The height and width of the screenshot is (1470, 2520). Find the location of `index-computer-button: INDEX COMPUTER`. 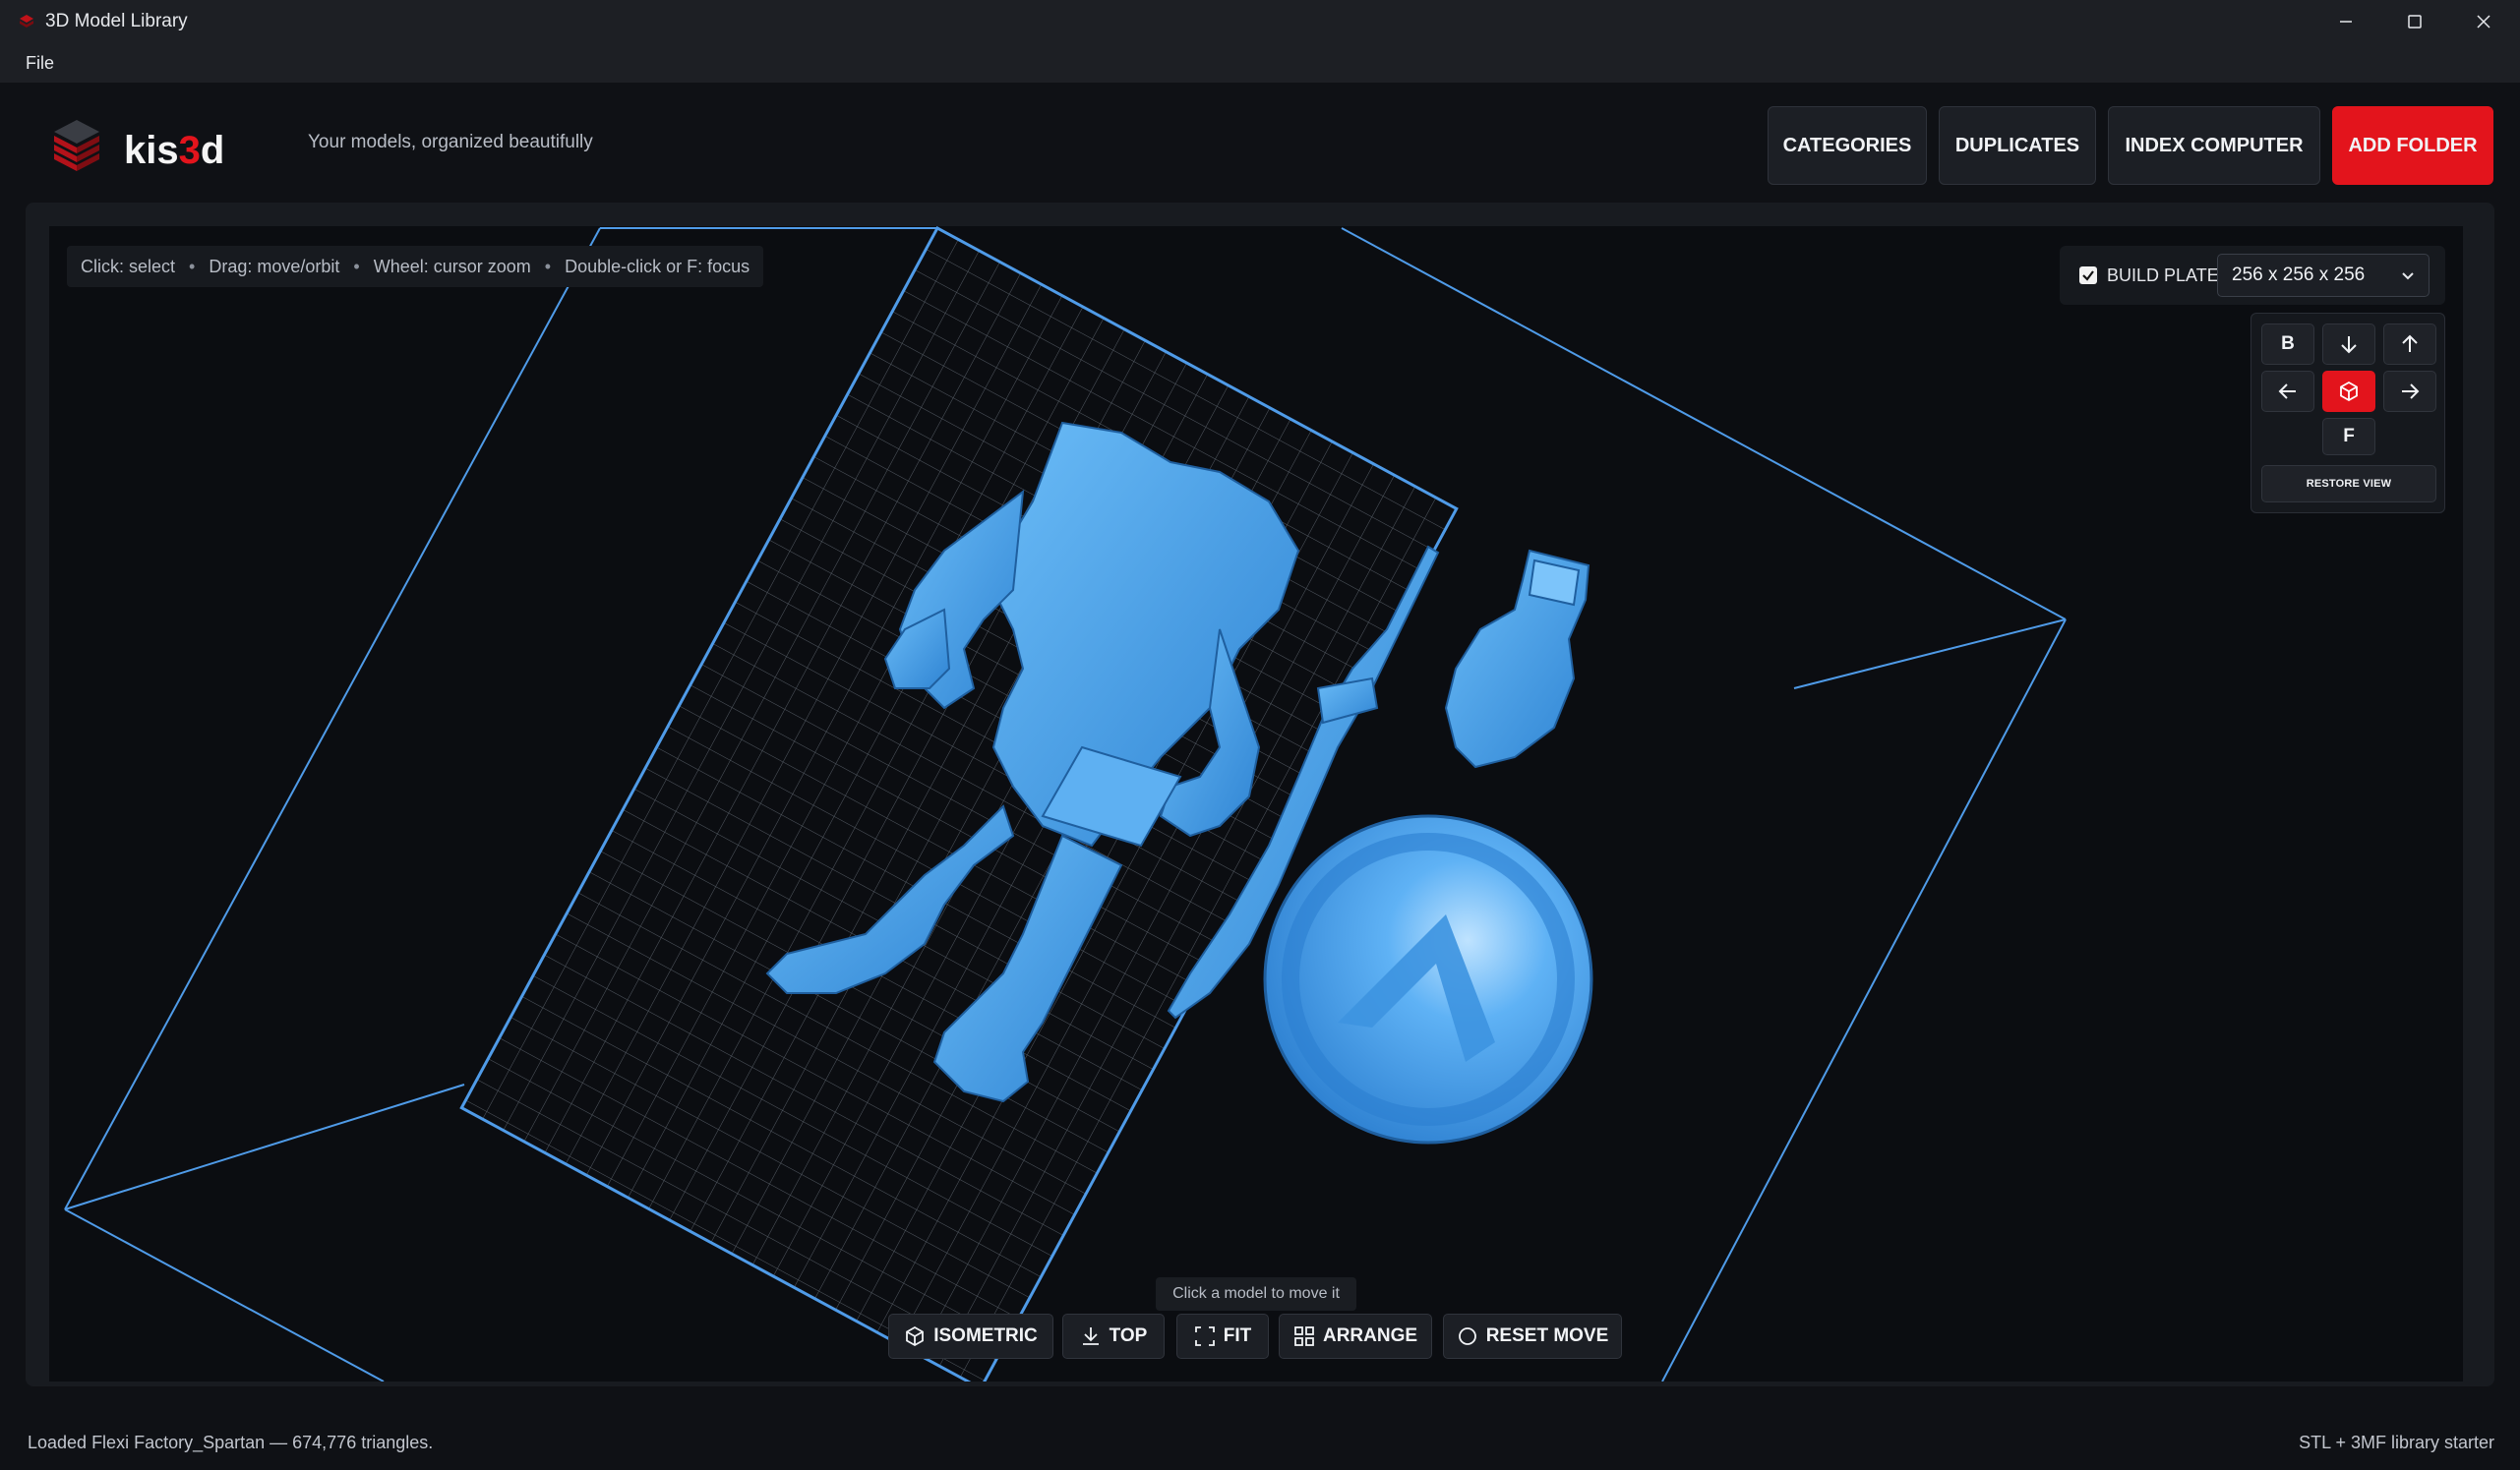

index-computer-button: INDEX COMPUTER is located at coordinates (2214, 145).